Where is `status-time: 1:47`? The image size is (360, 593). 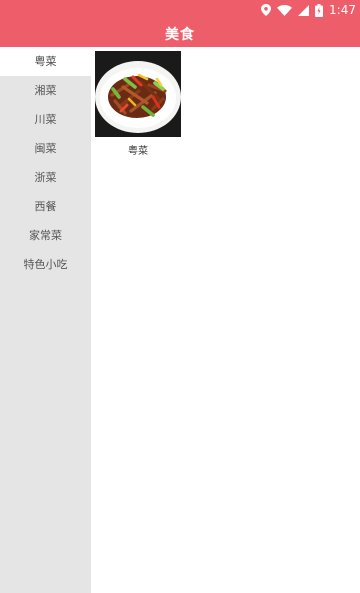
status-time: 1:47 is located at coordinates (342, 10).